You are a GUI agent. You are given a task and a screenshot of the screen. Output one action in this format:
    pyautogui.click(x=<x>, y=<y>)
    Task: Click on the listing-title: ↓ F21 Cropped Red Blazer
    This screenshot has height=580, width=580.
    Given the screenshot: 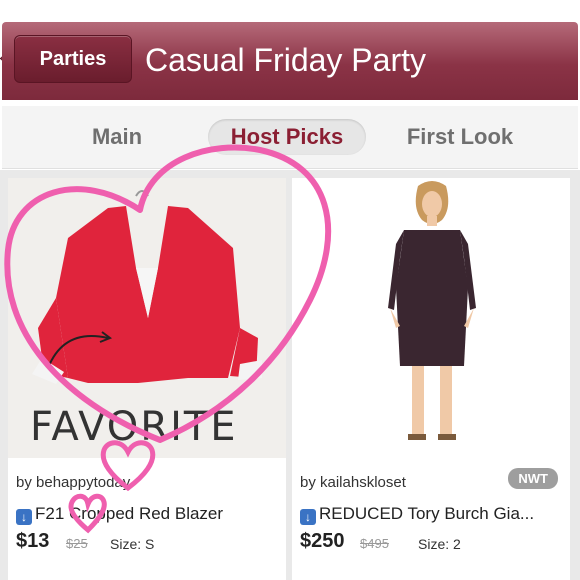 What is the action you would take?
    pyautogui.click(x=150, y=514)
    